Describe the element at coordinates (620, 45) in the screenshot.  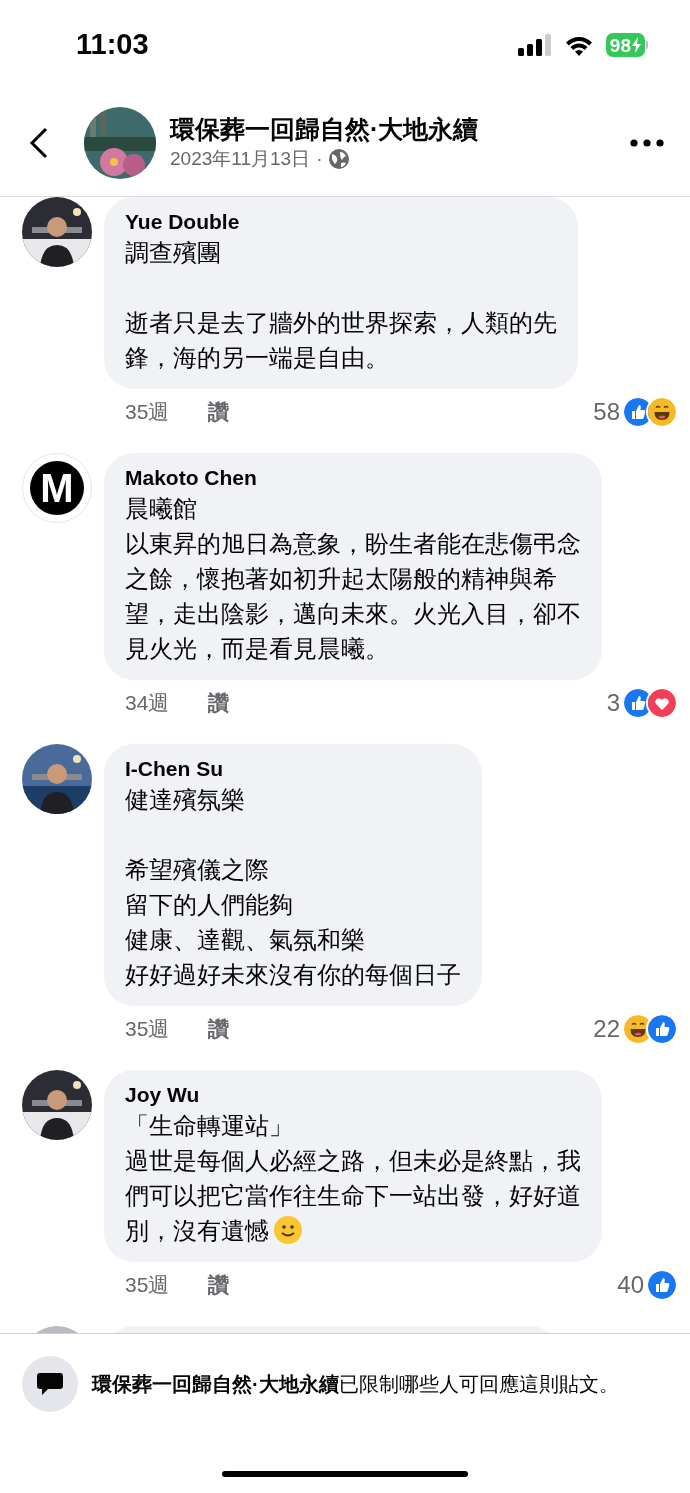
I see `battery-level: 98` at that location.